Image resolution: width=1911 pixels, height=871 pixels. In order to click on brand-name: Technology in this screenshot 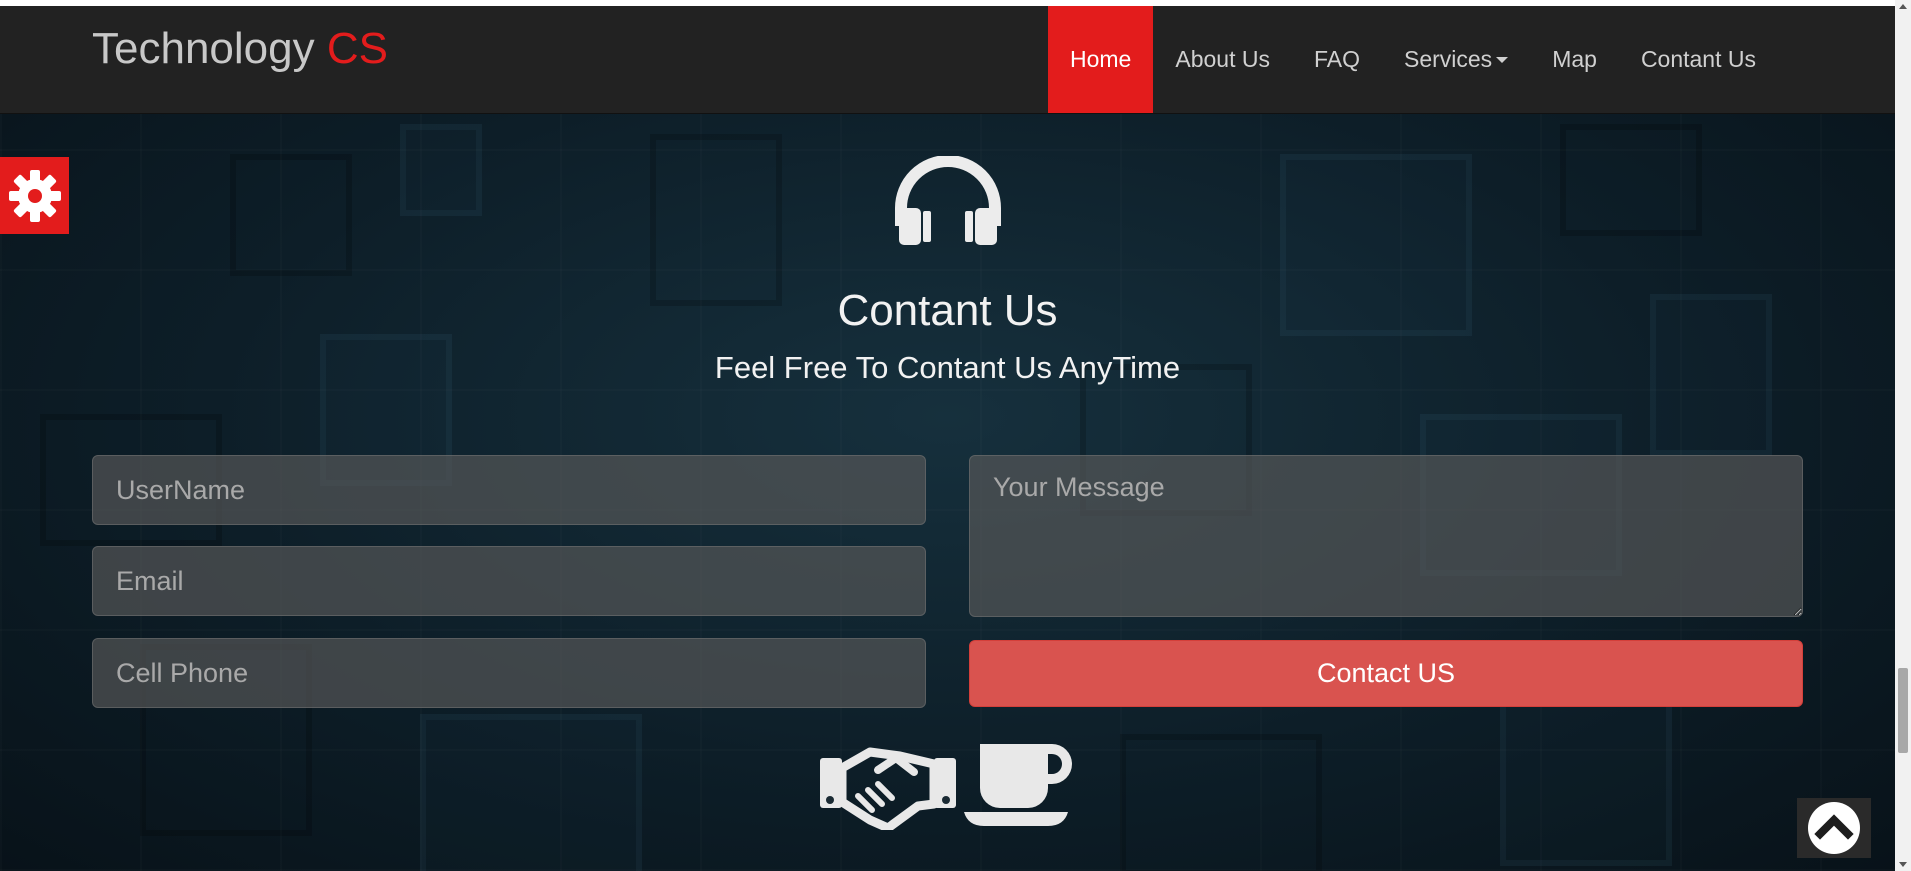, I will do `click(203, 48)`.